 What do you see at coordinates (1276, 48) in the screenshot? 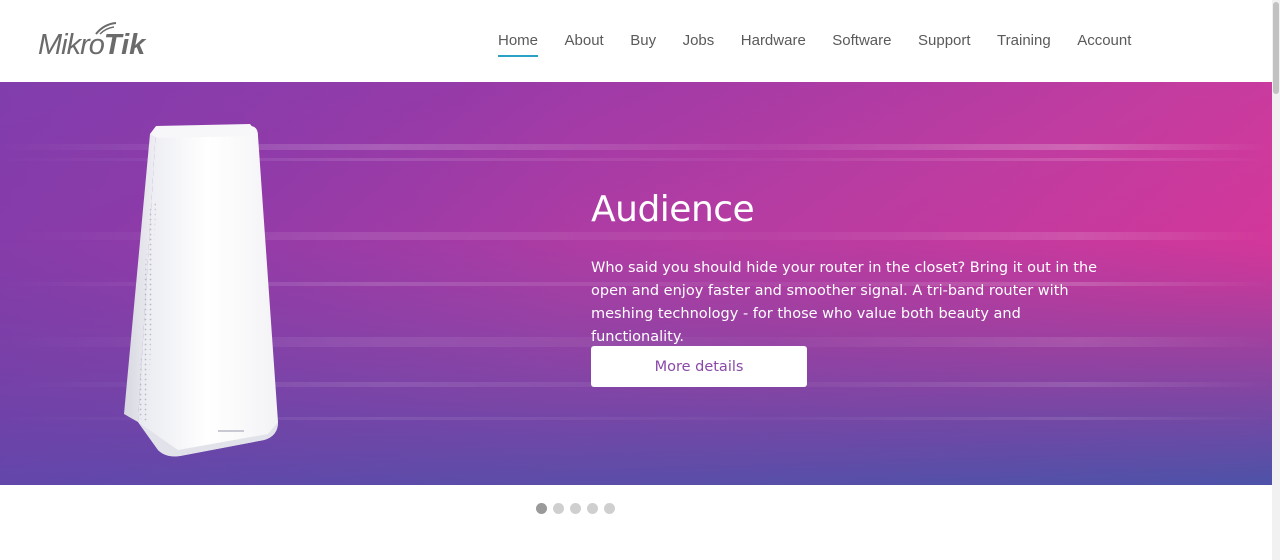
I see `scrollbar-thumb` at bounding box center [1276, 48].